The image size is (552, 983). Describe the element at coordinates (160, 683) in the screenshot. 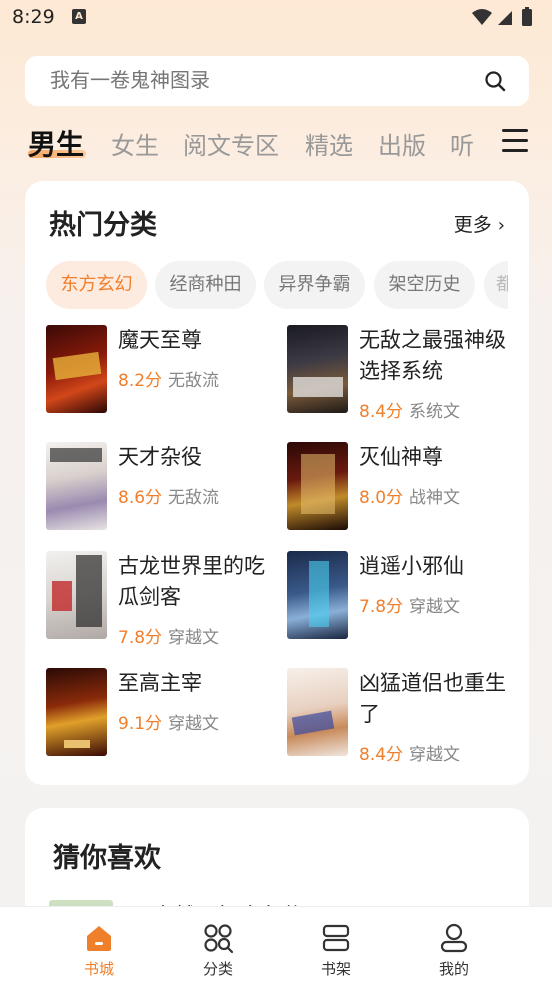

I see `book-title: 至高主宰` at that location.